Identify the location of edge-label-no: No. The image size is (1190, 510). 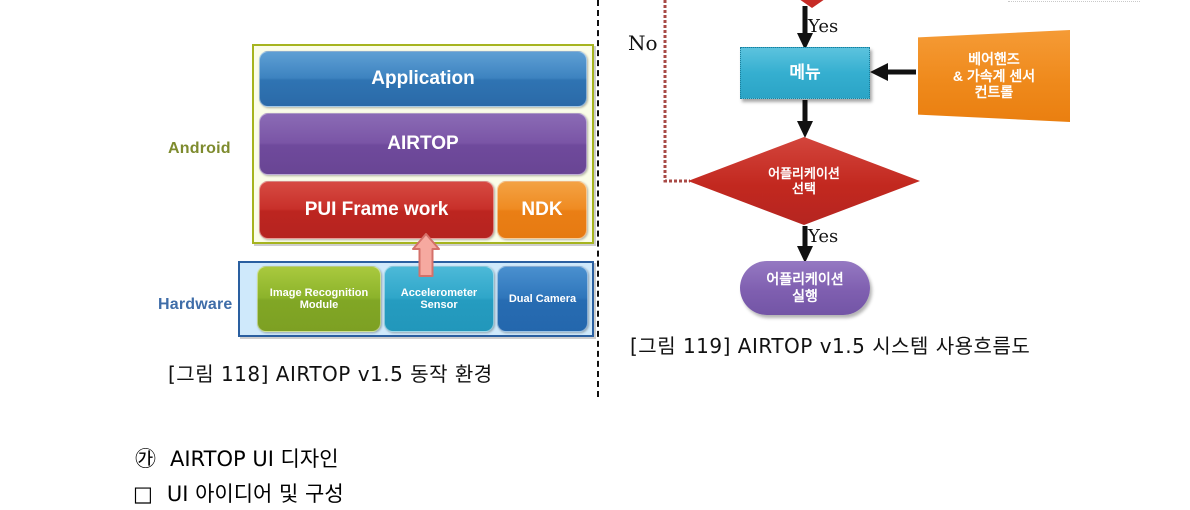
(643, 43).